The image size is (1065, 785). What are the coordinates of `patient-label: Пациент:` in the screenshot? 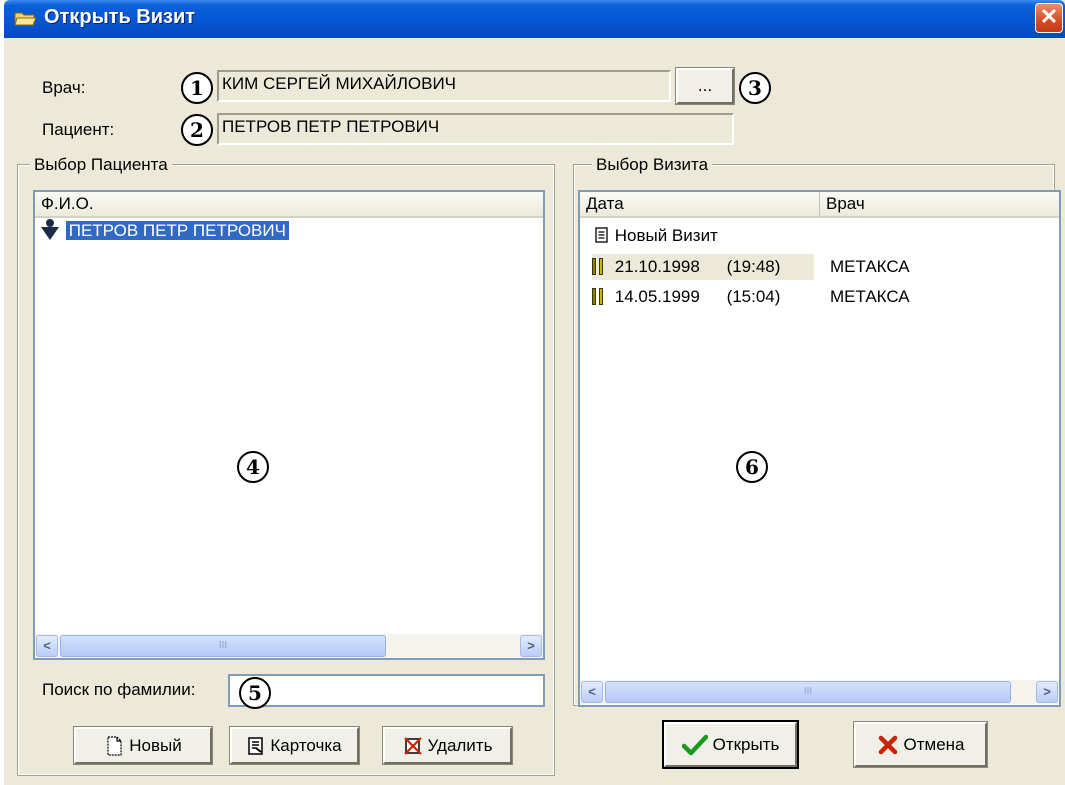 It's located at (78, 129).